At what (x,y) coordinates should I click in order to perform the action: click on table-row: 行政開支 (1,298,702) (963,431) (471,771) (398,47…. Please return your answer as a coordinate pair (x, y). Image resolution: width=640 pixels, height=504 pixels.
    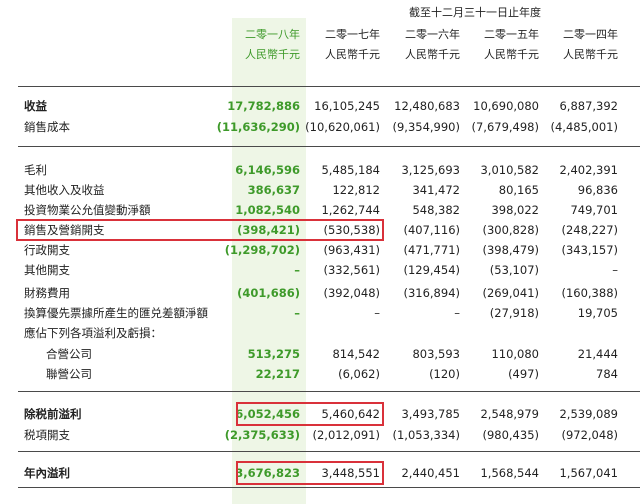
    Looking at the image, I should click on (320, 250).